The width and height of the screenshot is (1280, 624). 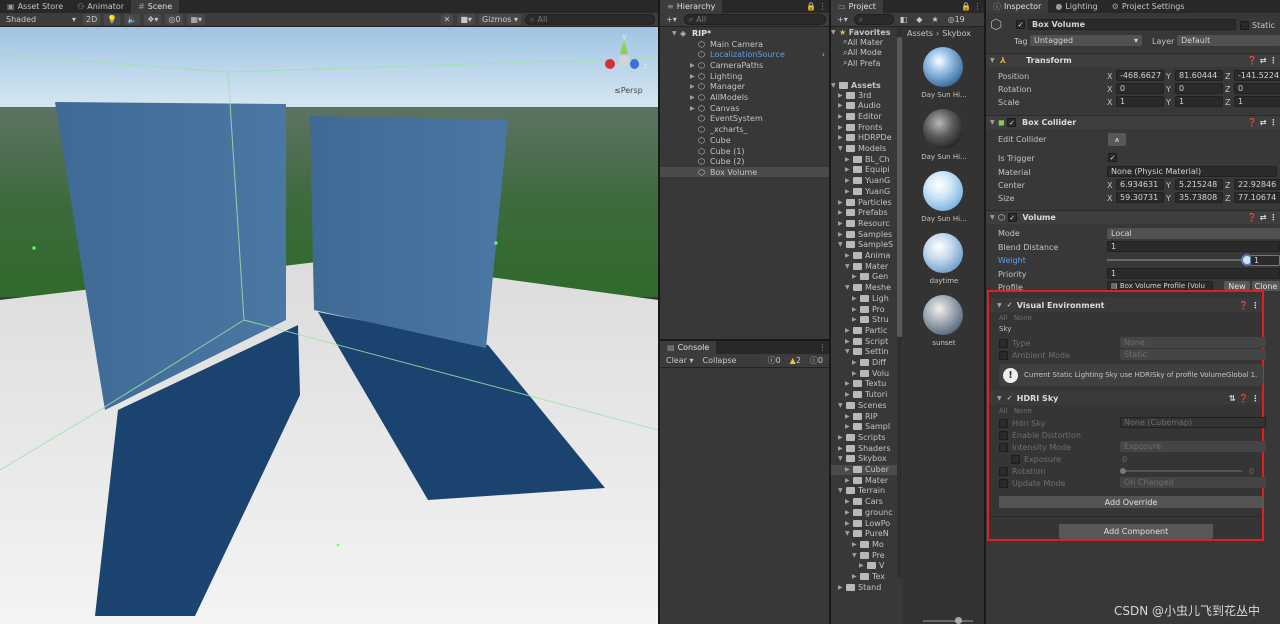 What do you see at coordinates (1003, 318) in the screenshot?
I see `all-toggle: All` at bounding box center [1003, 318].